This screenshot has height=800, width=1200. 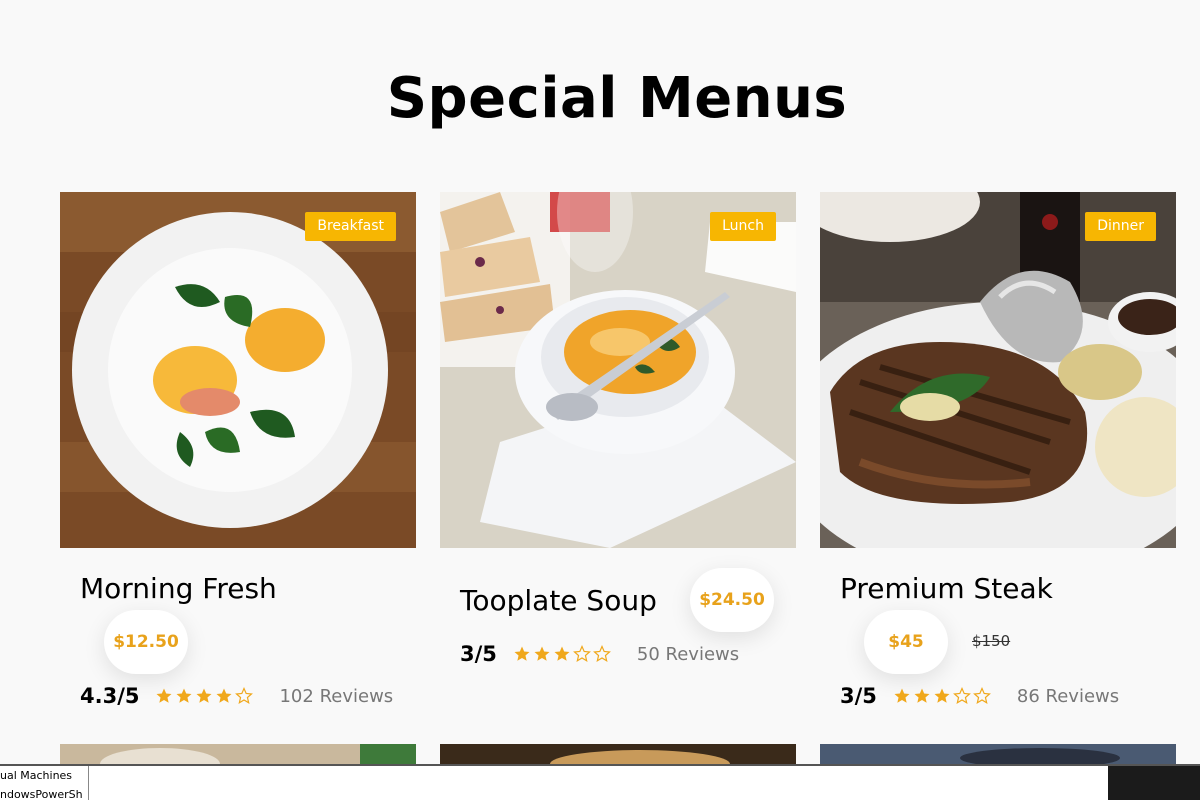 I want to click on taskbar-divider, so click(x=88, y=783).